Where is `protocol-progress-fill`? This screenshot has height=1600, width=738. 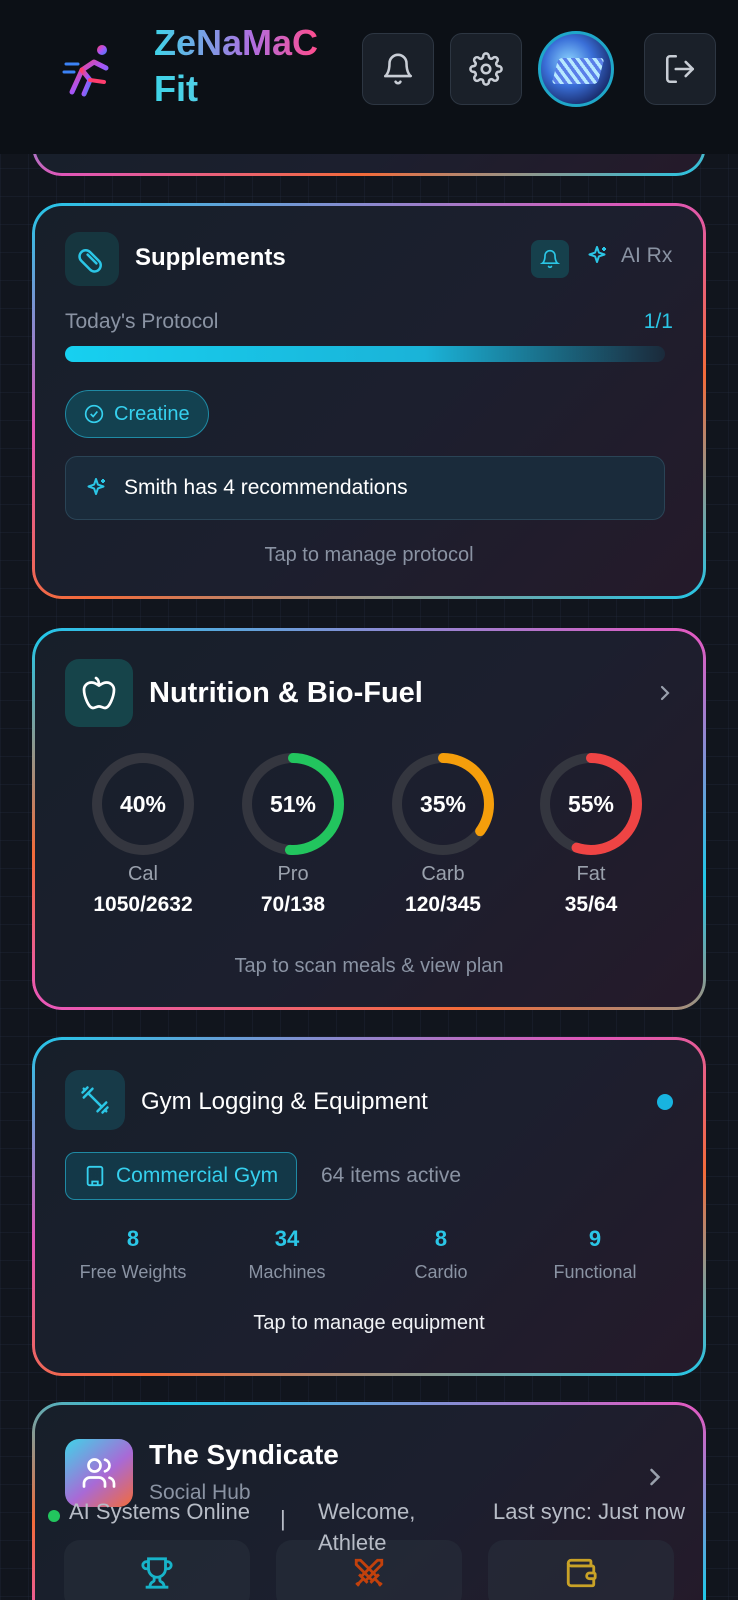 protocol-progress-fill is located at coordinates (365, 354).